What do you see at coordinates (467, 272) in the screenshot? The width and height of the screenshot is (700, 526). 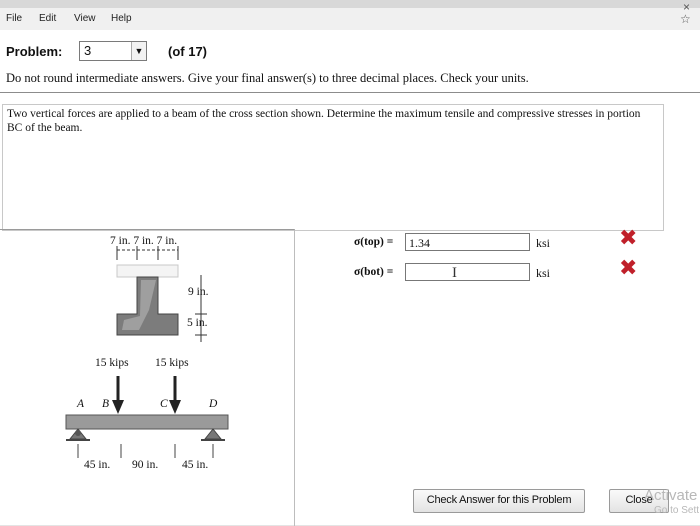 I see `sigma-bot-input` at bounding box center [467, 272].